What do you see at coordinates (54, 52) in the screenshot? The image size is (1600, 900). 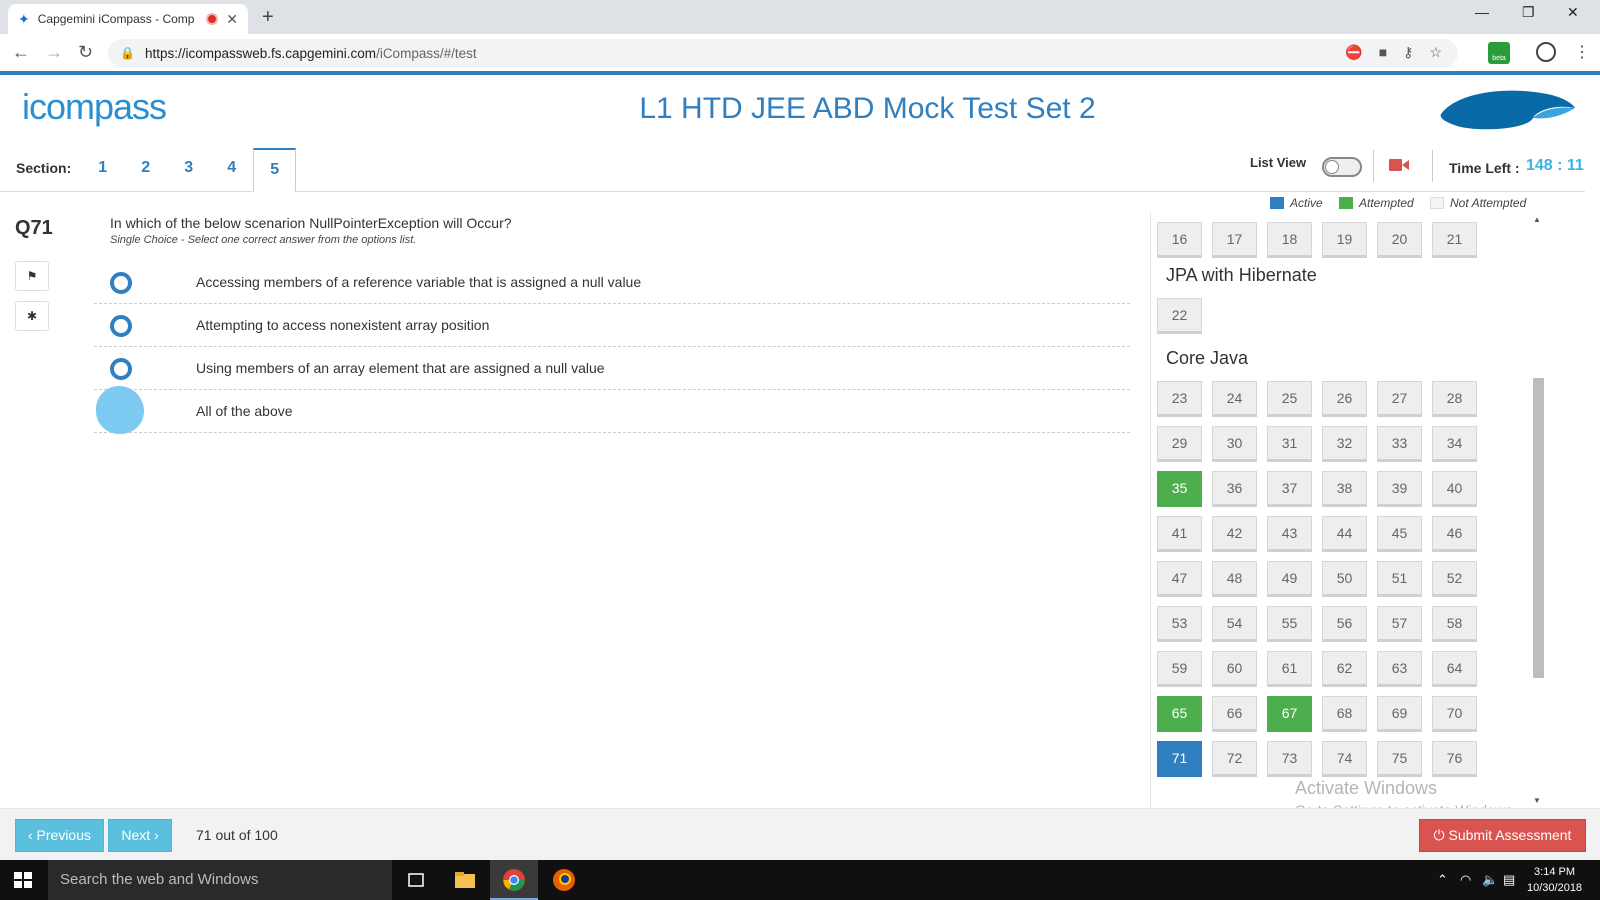 I see `forward-arrow-icon: →` at bounding box center [54, 52].